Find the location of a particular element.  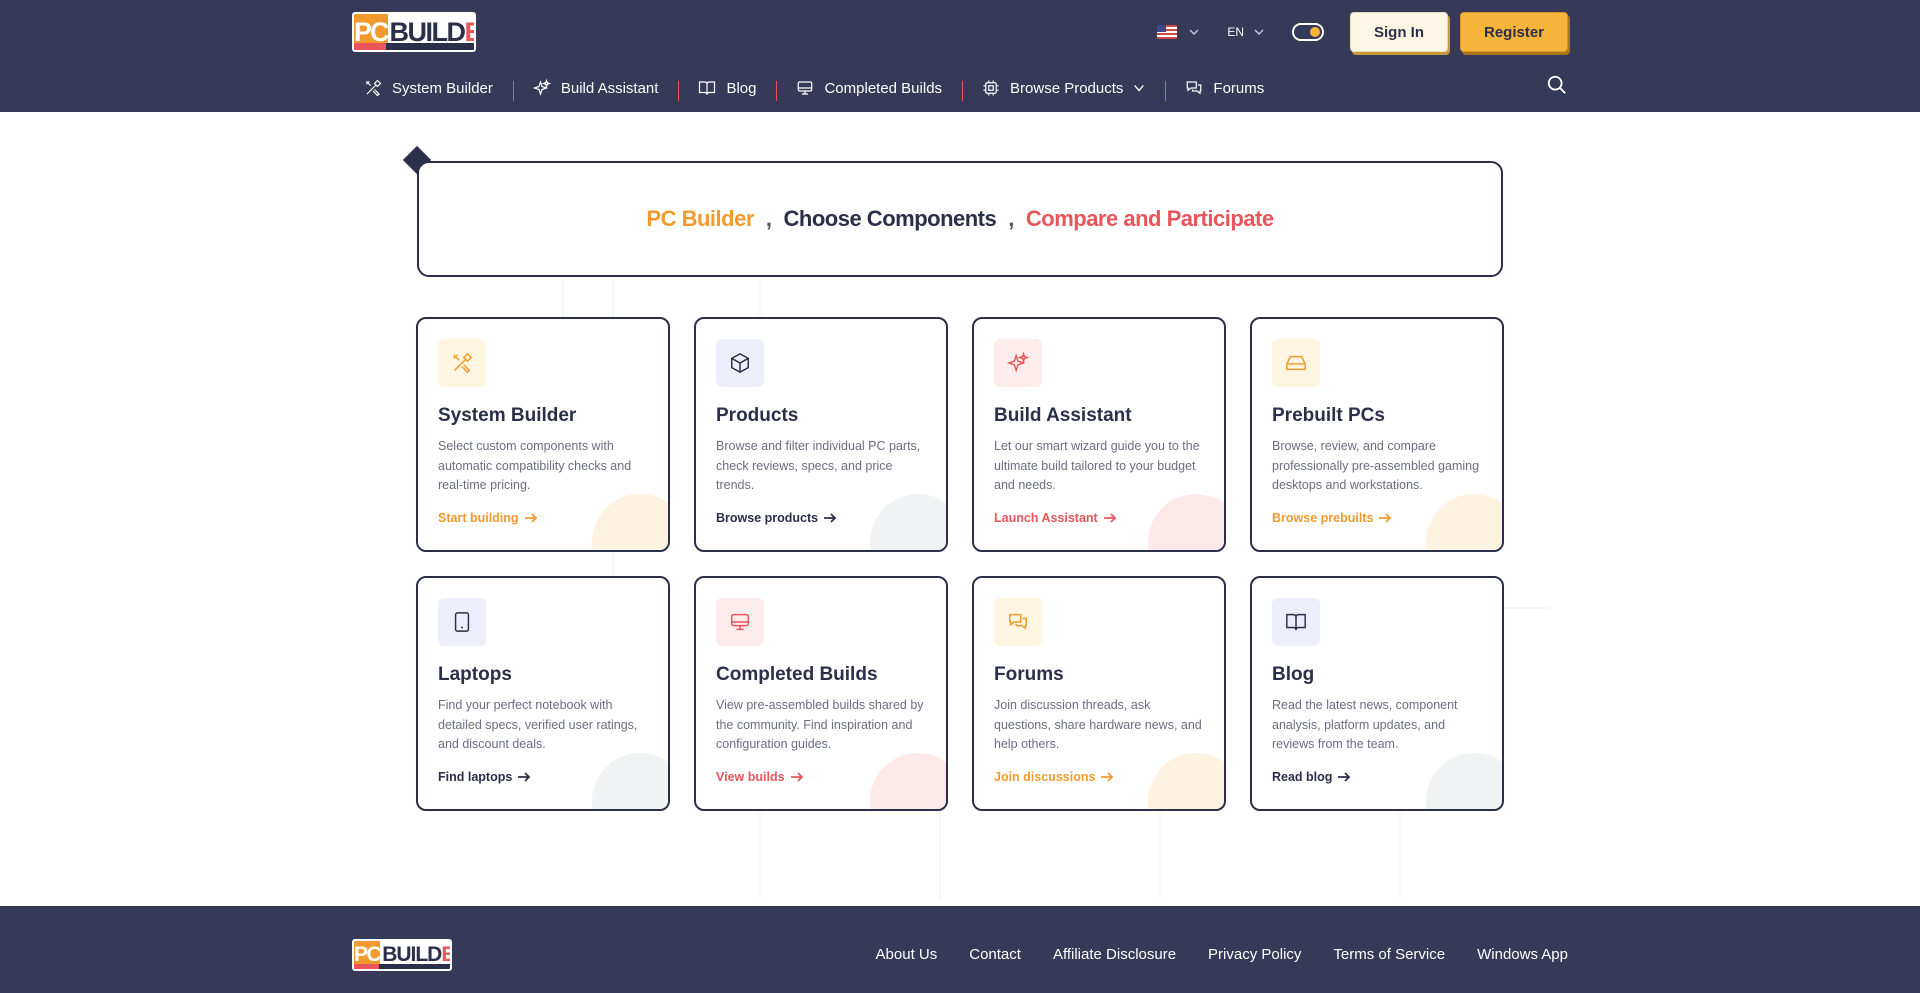

header-actions: EN Sign In Register is located at coordinates (1362, 32).